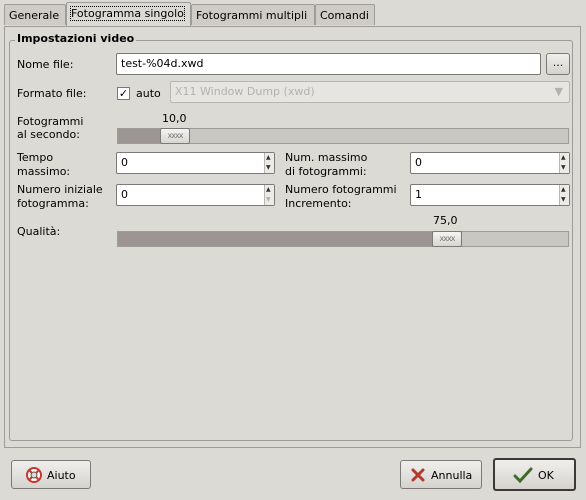 This screenshot has width=586, height=500. Describe the element at coordinates (53, 203) in the screenshot. I see `start-frame-label-line2: fotogramma:` at that location.